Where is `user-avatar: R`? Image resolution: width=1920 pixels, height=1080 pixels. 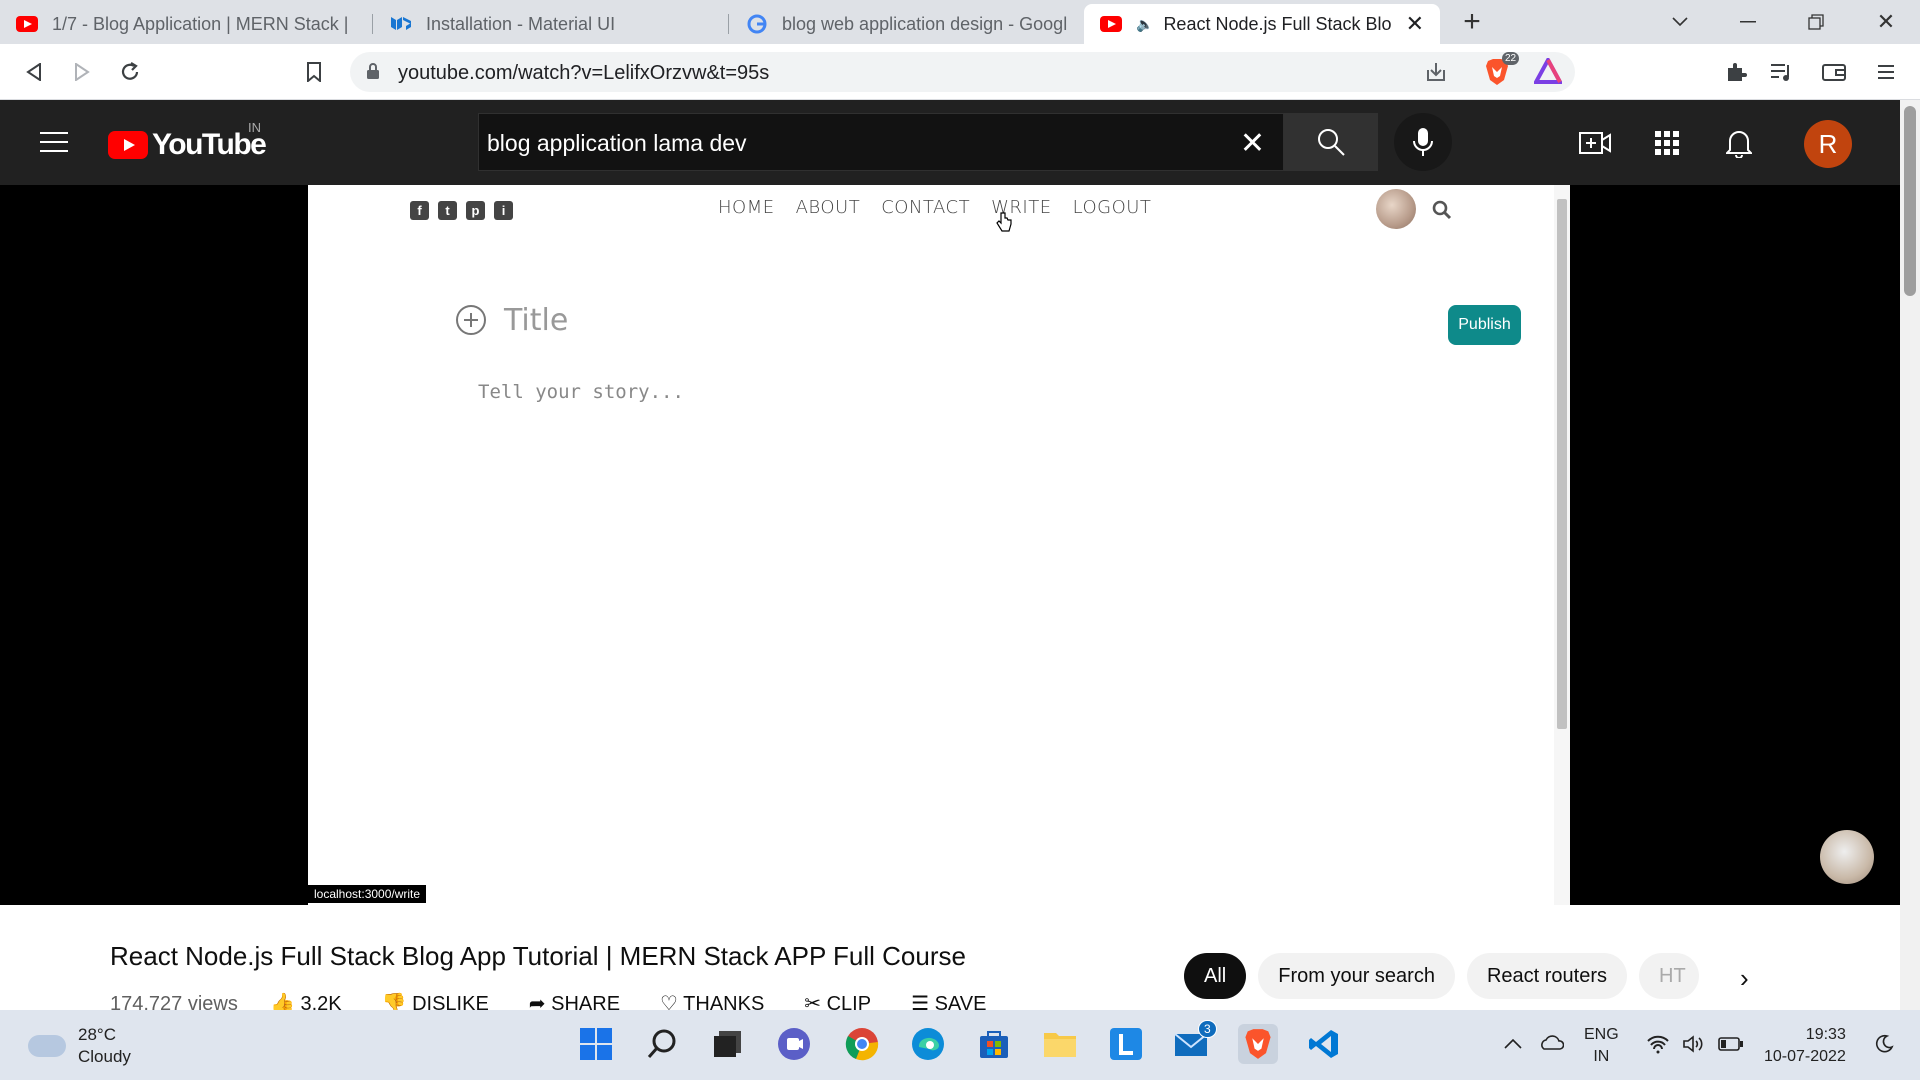 user-avatar: R is located at coordinates (1828, 144).